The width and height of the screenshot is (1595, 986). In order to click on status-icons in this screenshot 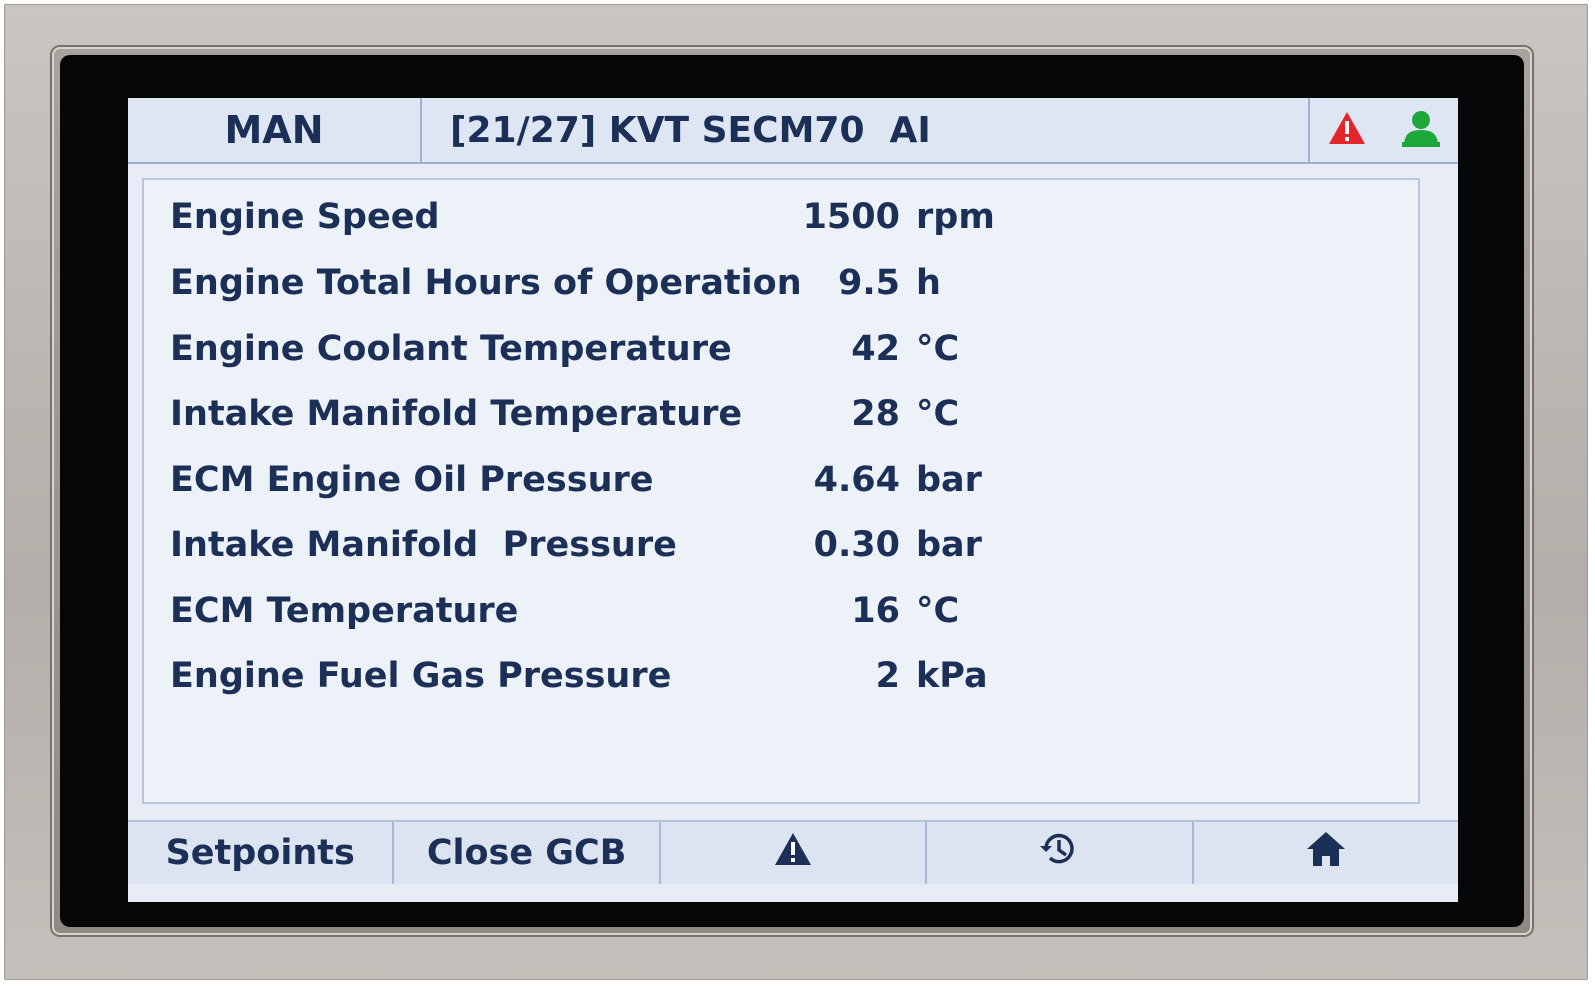, I will do `click(1383, 130)`.